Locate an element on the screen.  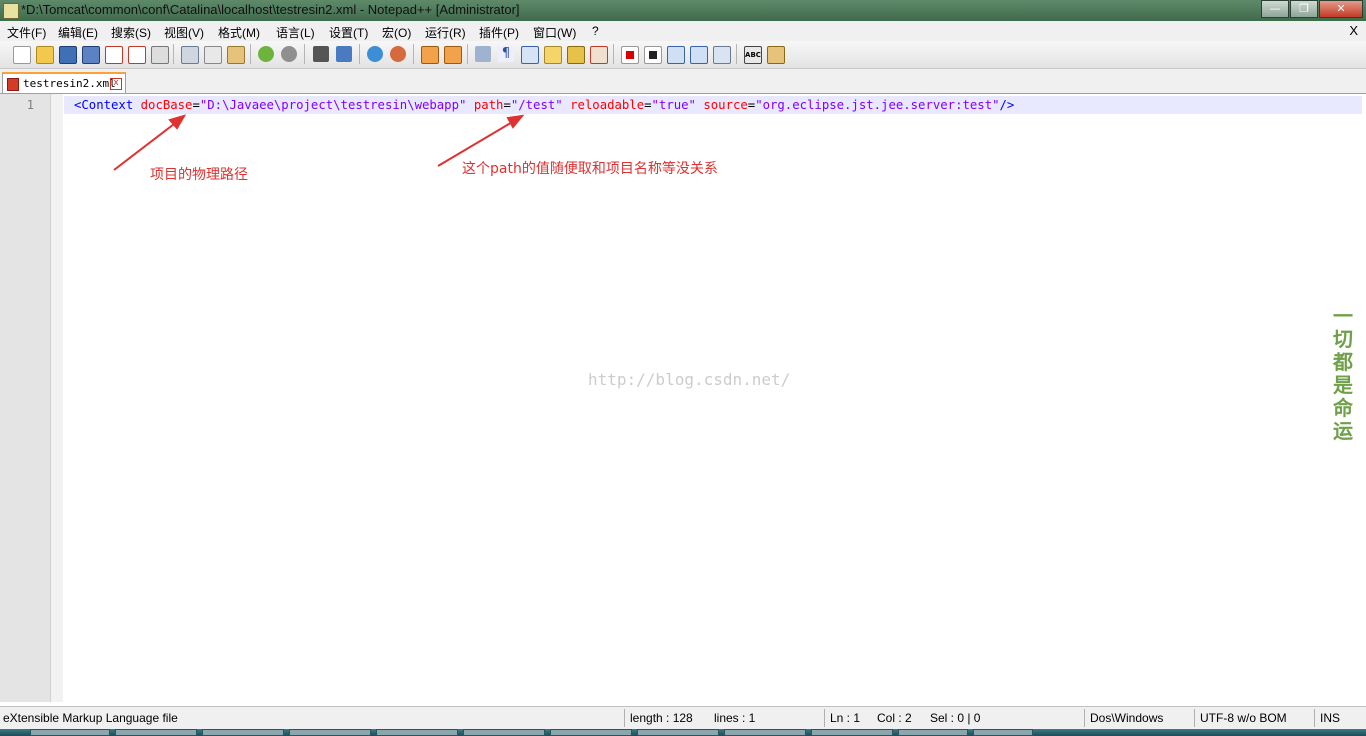
status-col: Col : 2 is located at coordinates (894, 718).